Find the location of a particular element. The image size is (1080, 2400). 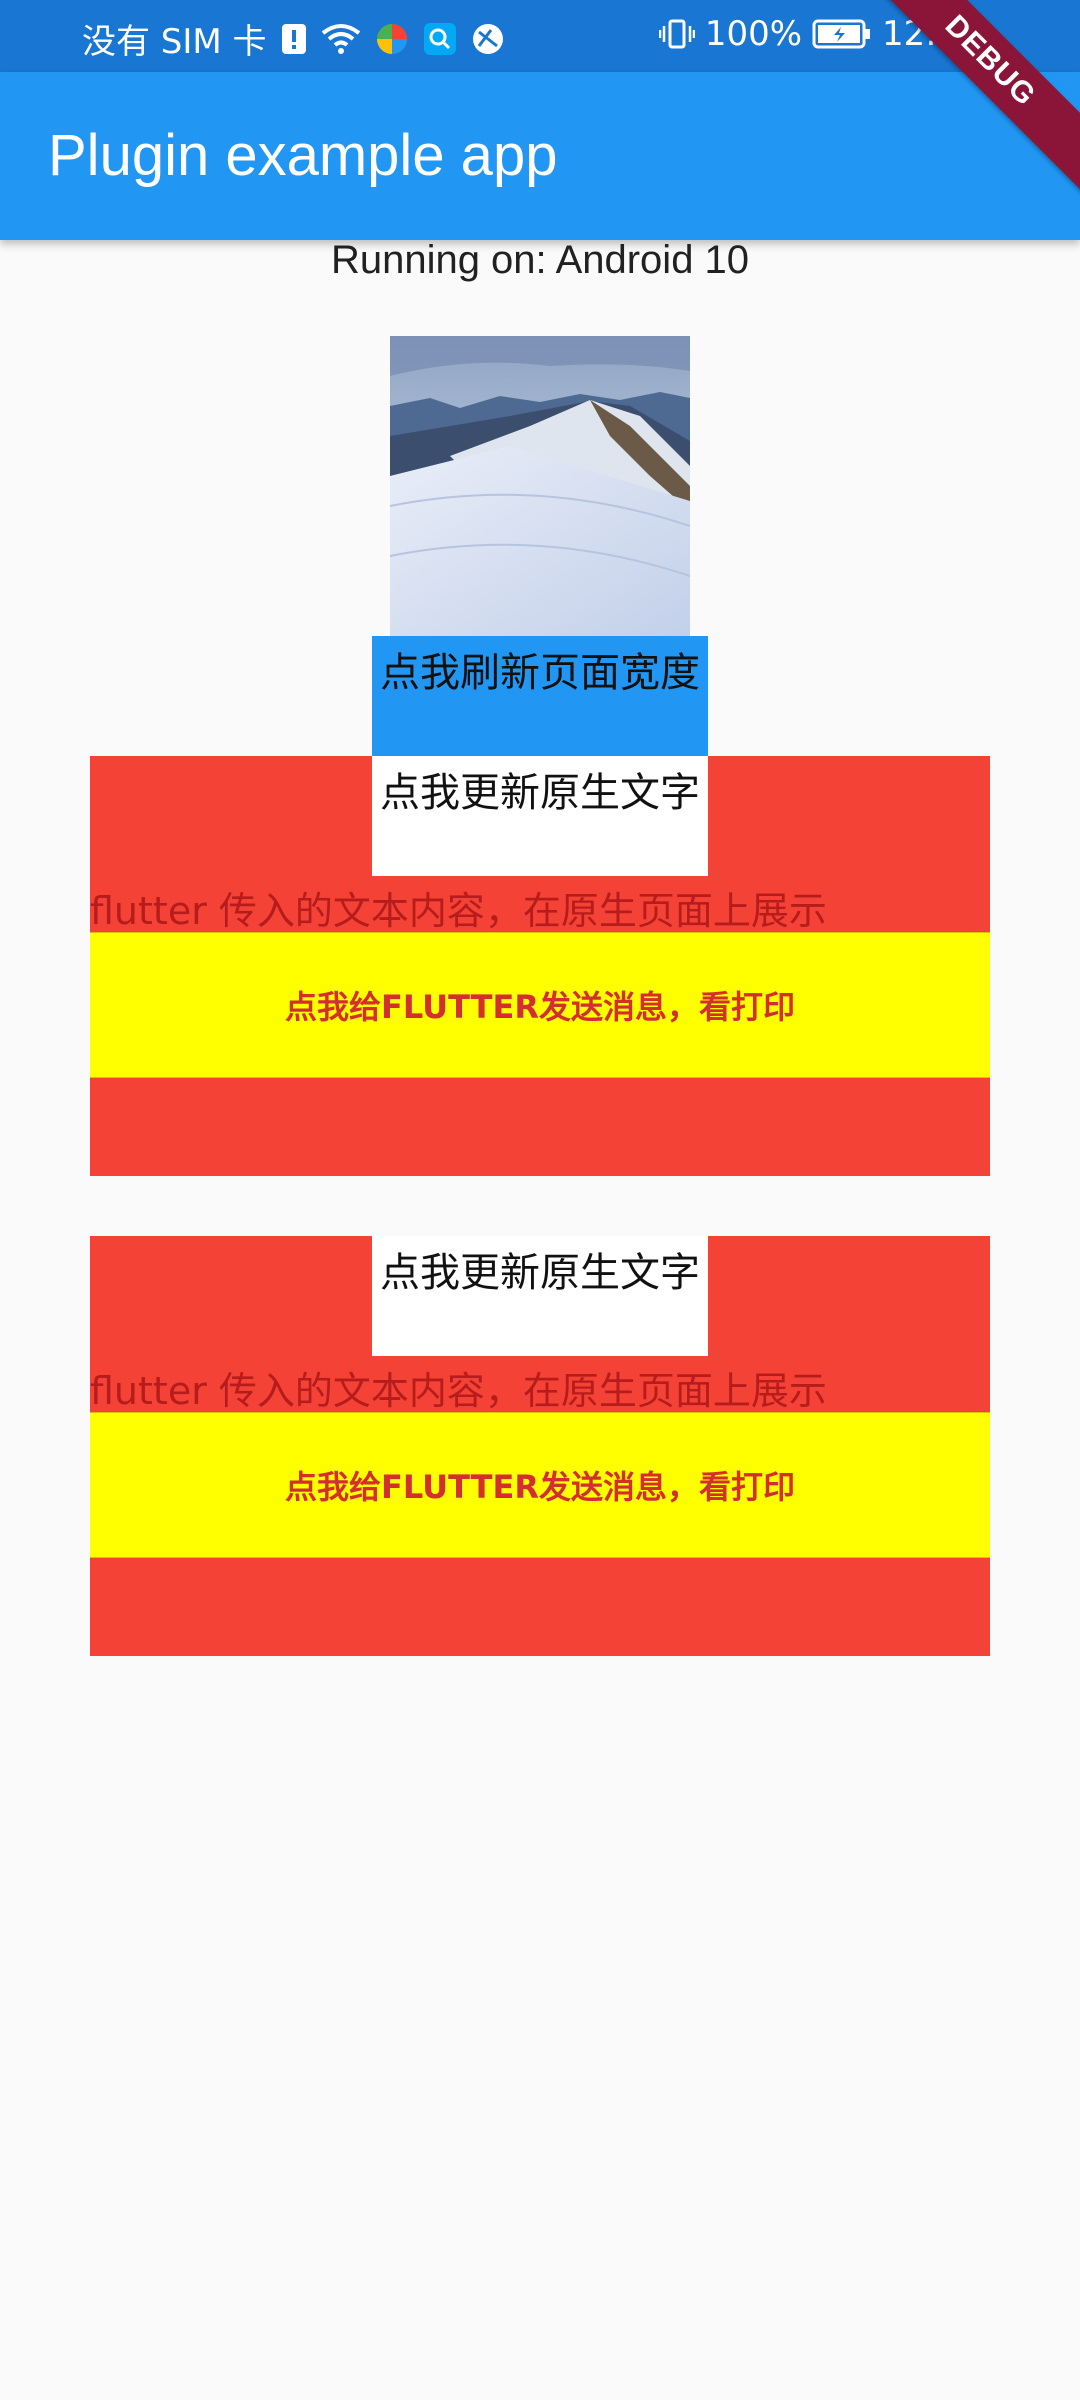

refresh-width-button: 点我刷新页面宽度 is located at coordinates (540, 696).